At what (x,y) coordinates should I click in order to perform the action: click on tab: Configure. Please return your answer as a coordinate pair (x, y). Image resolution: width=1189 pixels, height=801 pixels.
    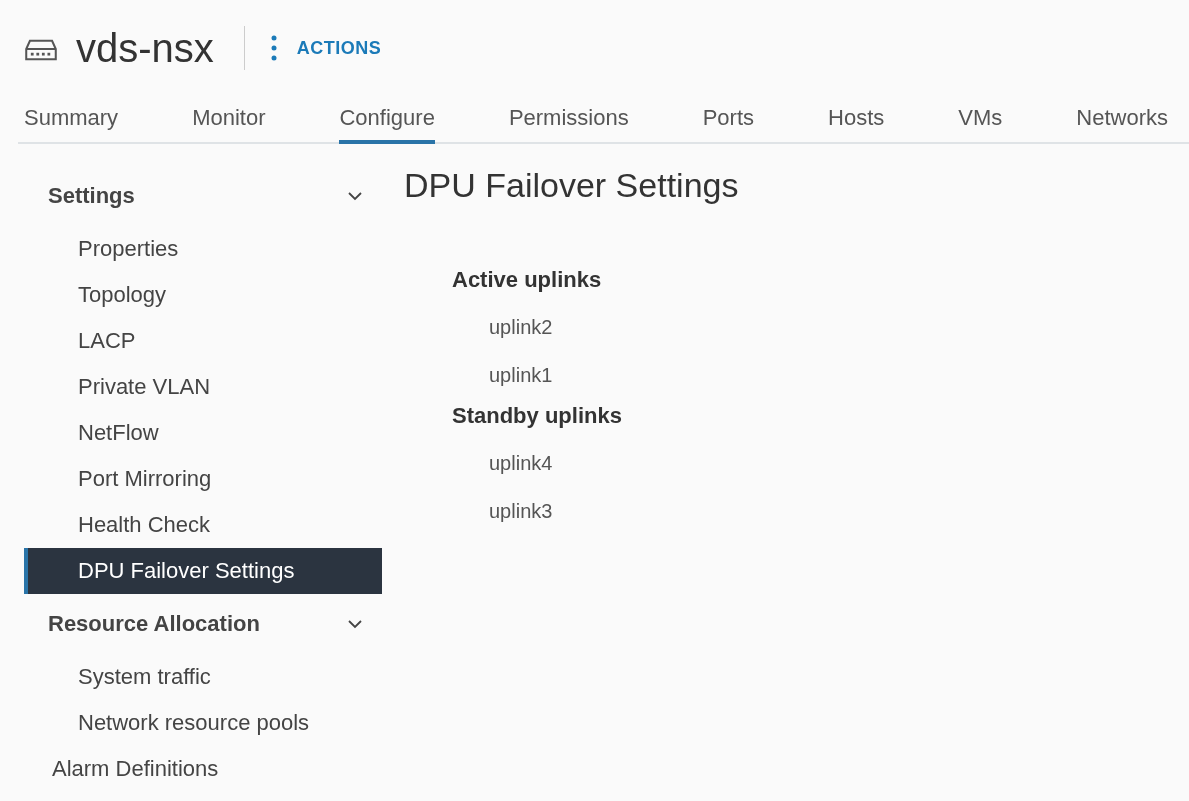
    Looking at the image, I should click on (387, 120).